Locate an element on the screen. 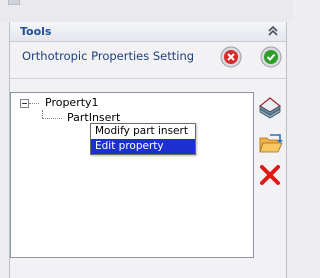  tools-title: Tools is located at coordinates (36, 31).